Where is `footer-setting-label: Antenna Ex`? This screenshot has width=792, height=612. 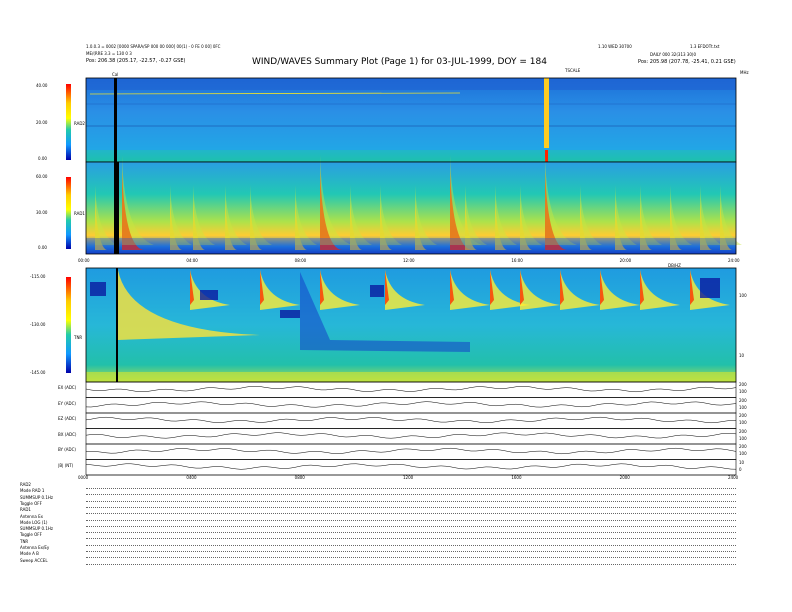 footer-setting-label: Antenna Ex is located at coordinates (31, 516).